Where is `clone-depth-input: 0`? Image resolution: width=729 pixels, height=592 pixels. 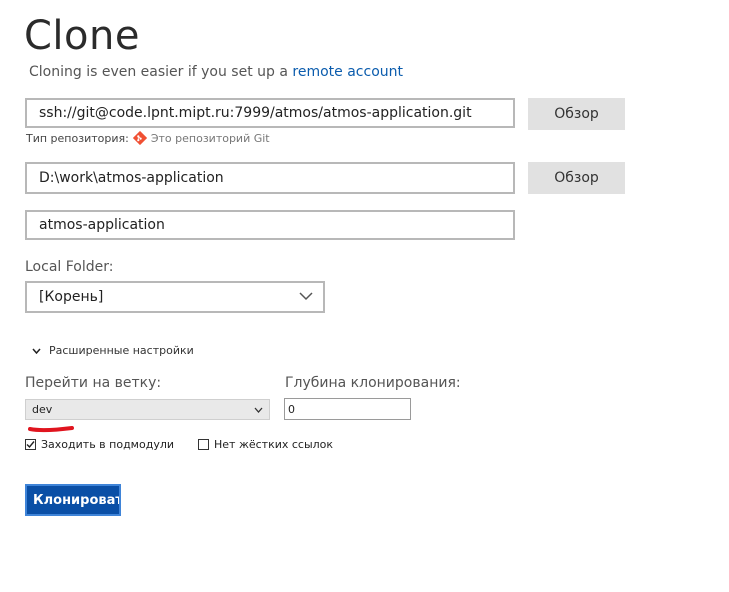 clone-depth-input: 0 is located at coordinates (347, 409).